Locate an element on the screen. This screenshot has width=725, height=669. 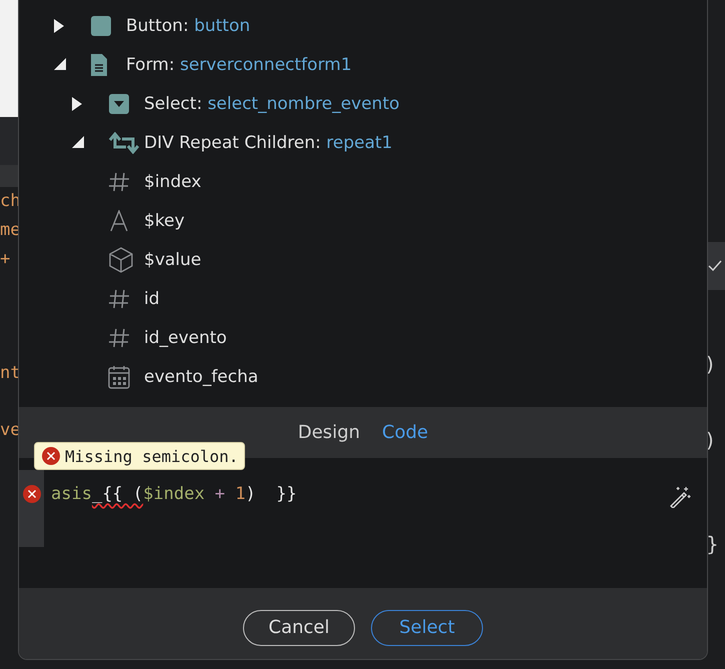
tree-item: Button: button is located at coordinates (188, 26).